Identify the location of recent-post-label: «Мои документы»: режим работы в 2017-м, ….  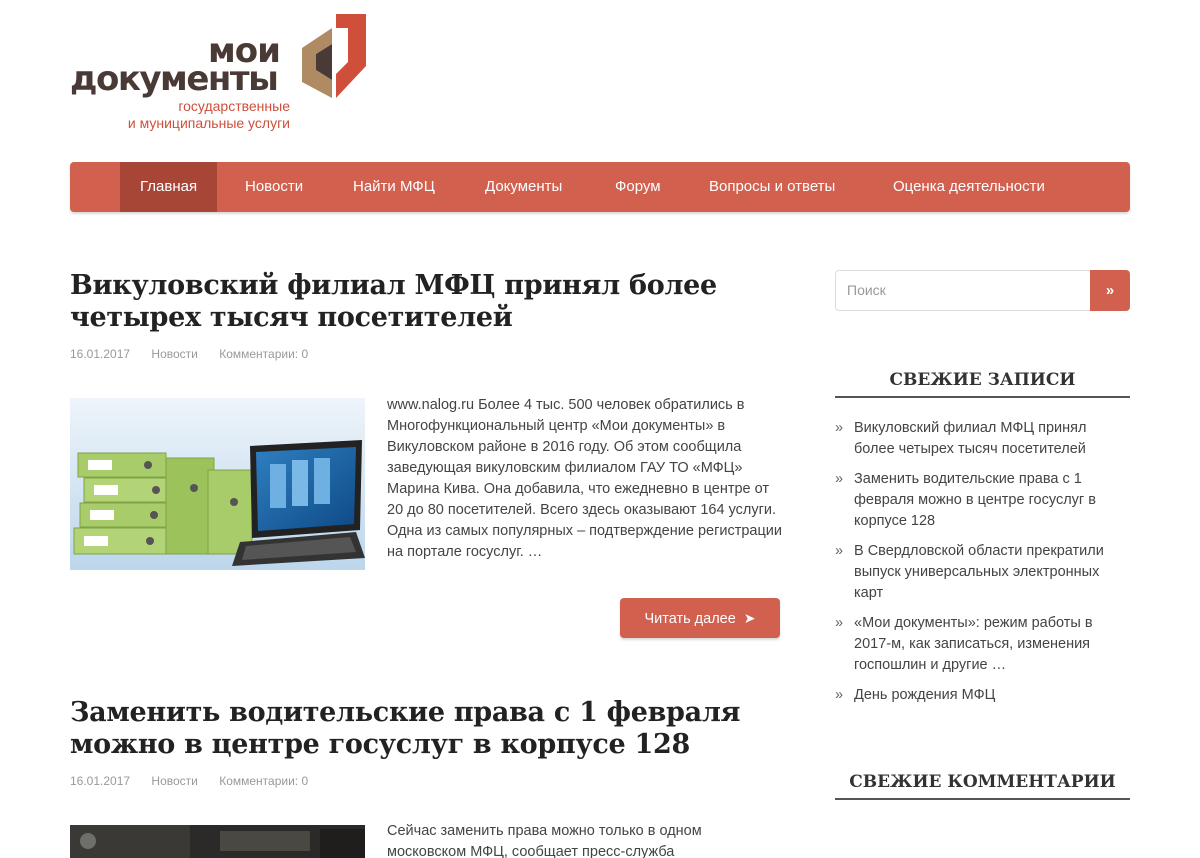
(973, 644).